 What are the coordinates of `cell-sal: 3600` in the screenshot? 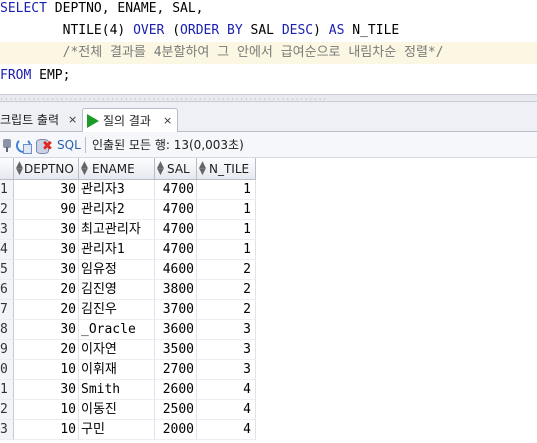 It's located at (176, 330).